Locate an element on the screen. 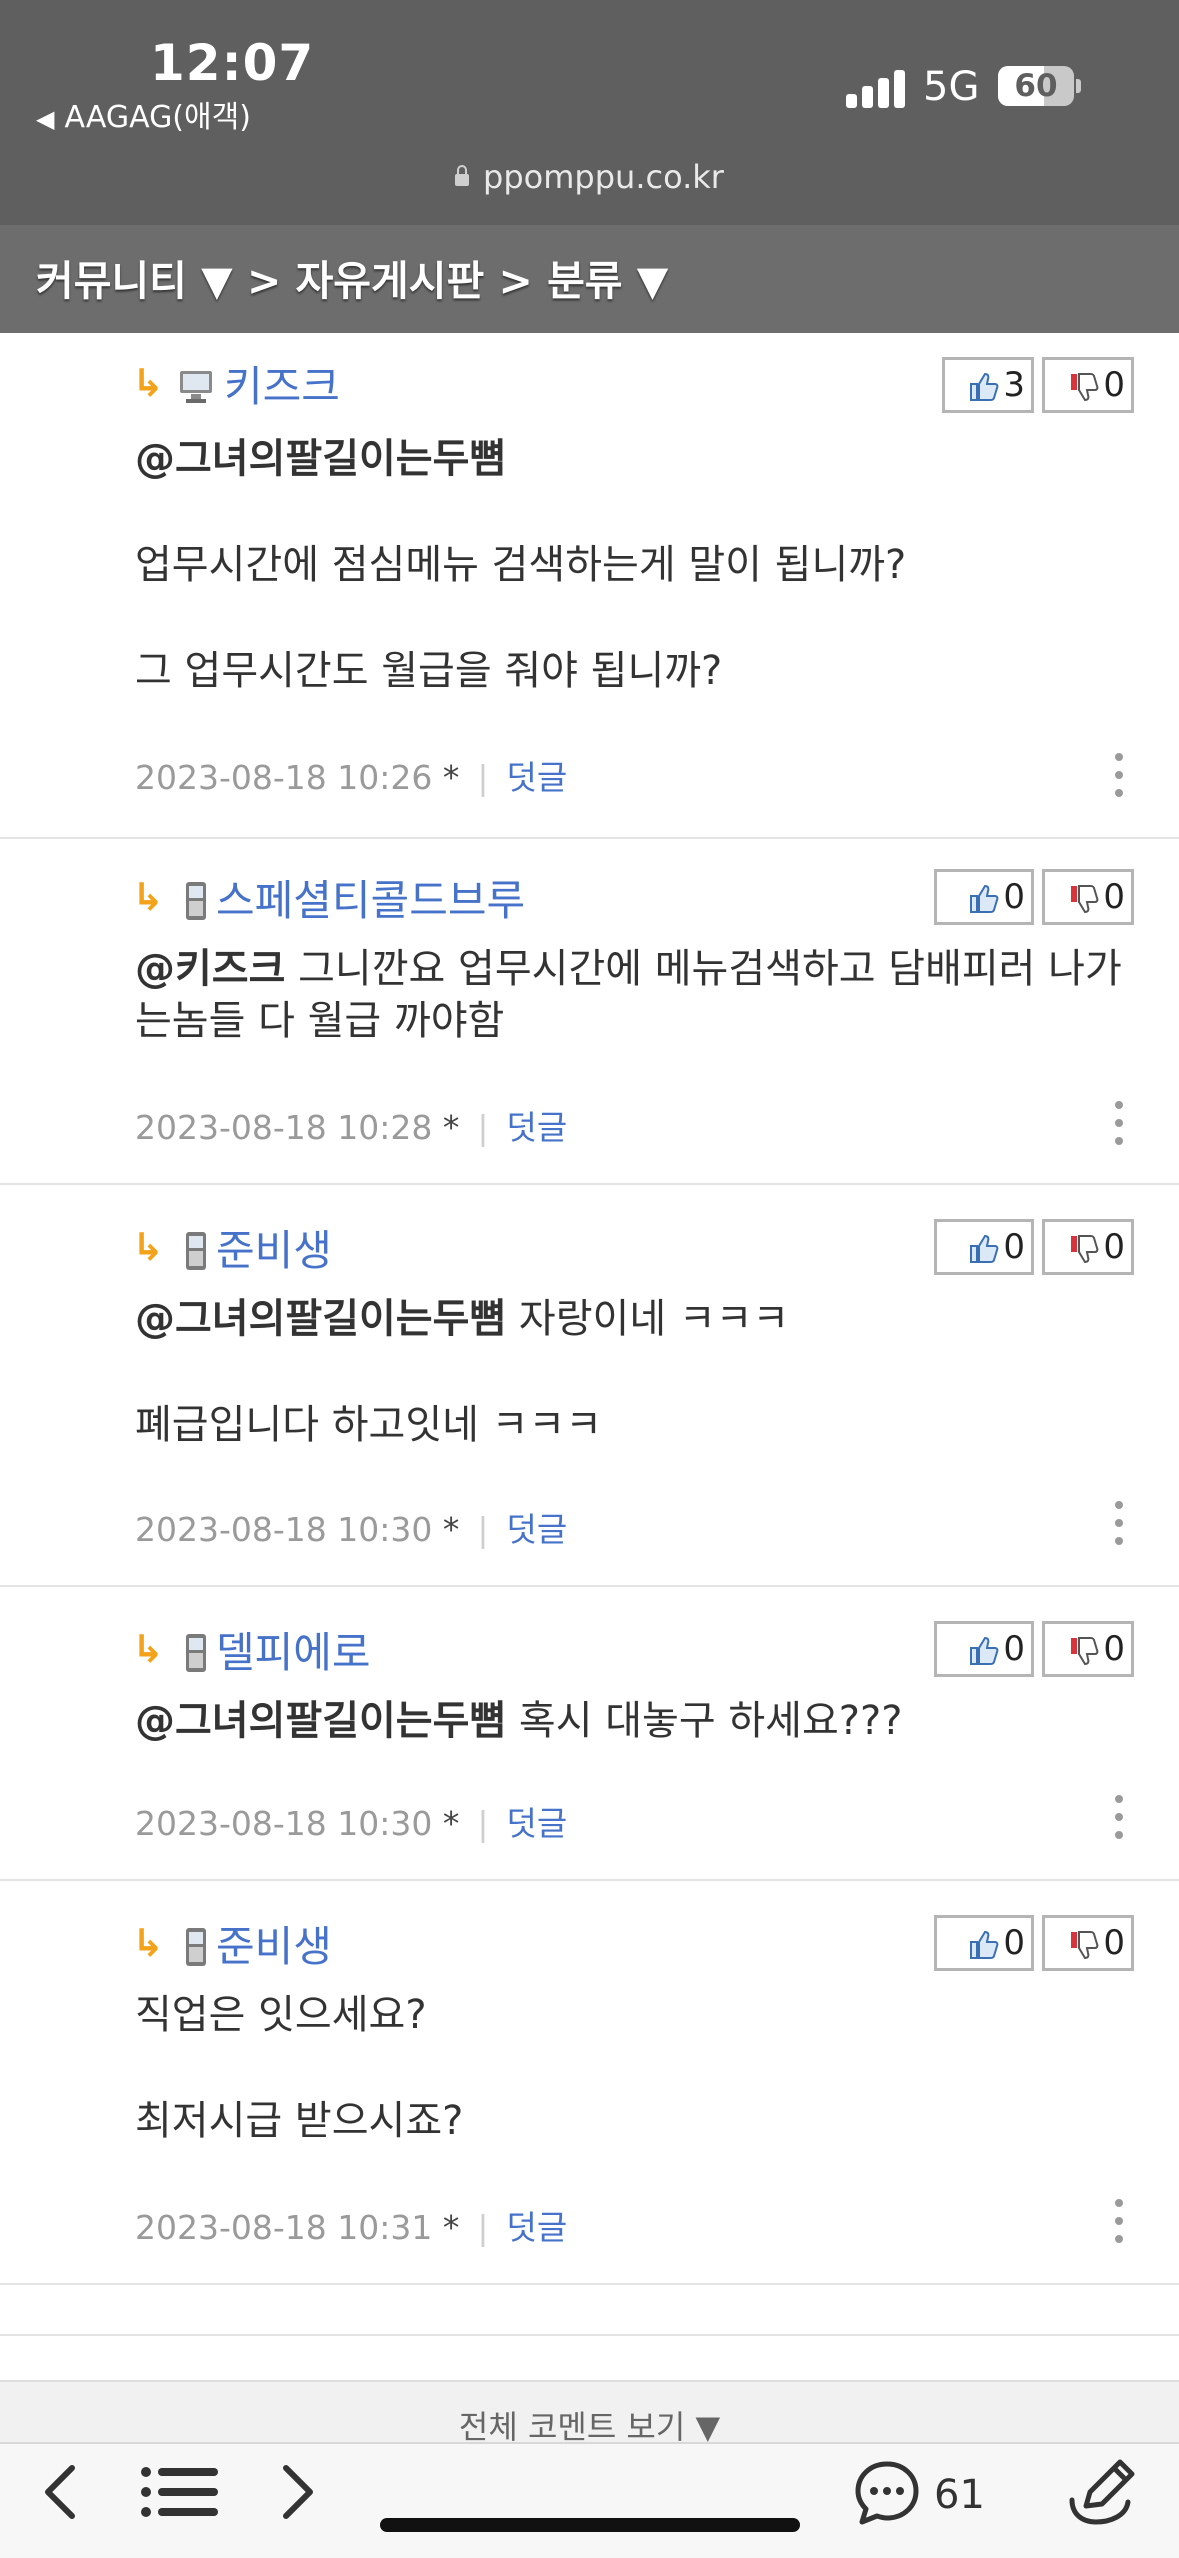 This screenshot has width=1179, height=2558. comment-author: 스페셜티콜드브루 is located at coordinates (370, 897).